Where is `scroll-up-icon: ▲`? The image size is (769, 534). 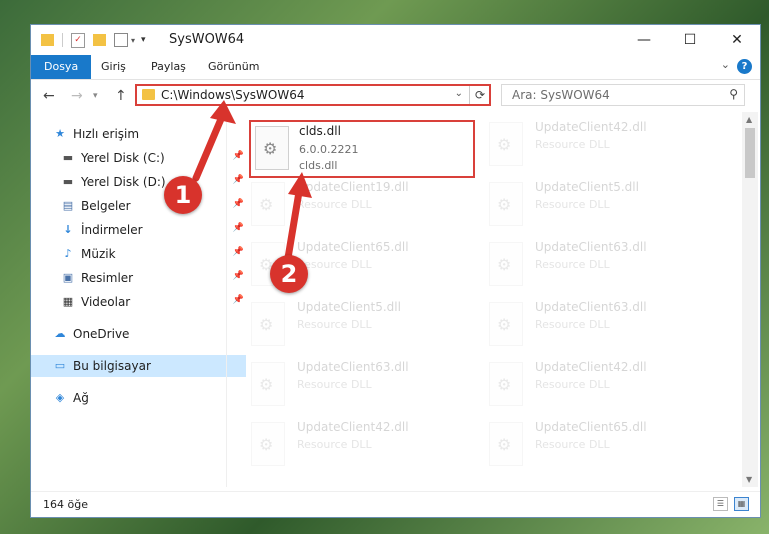
scroll-up-icon: ▲ is located at coordinates (749, 119).